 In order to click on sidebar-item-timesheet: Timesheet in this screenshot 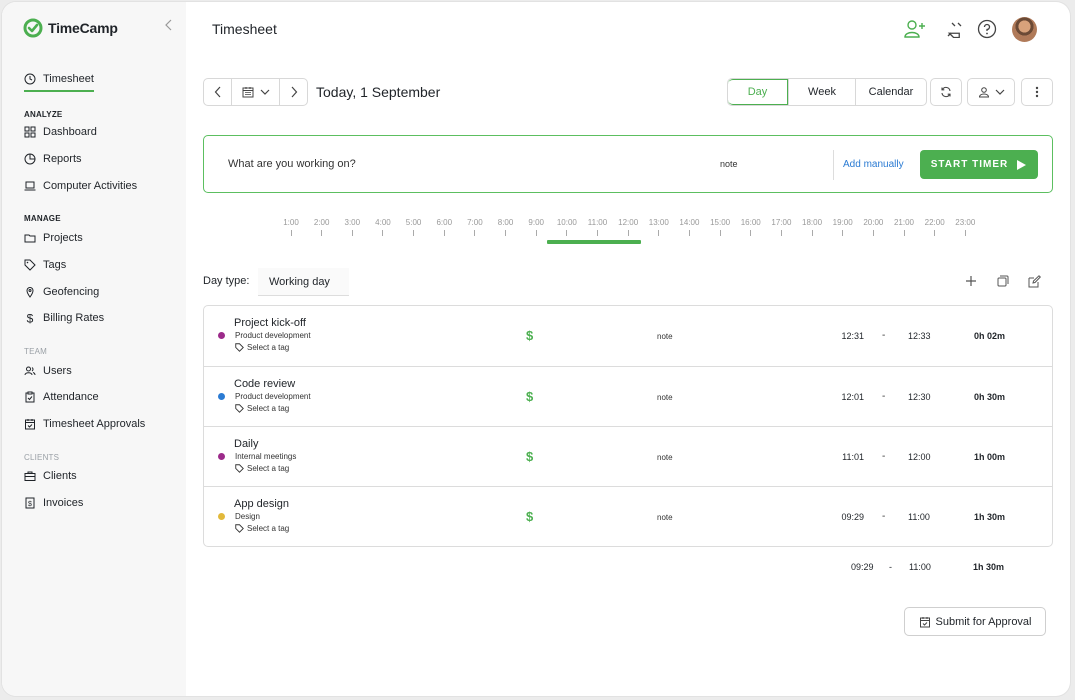, I will do `click(59, 81)`.